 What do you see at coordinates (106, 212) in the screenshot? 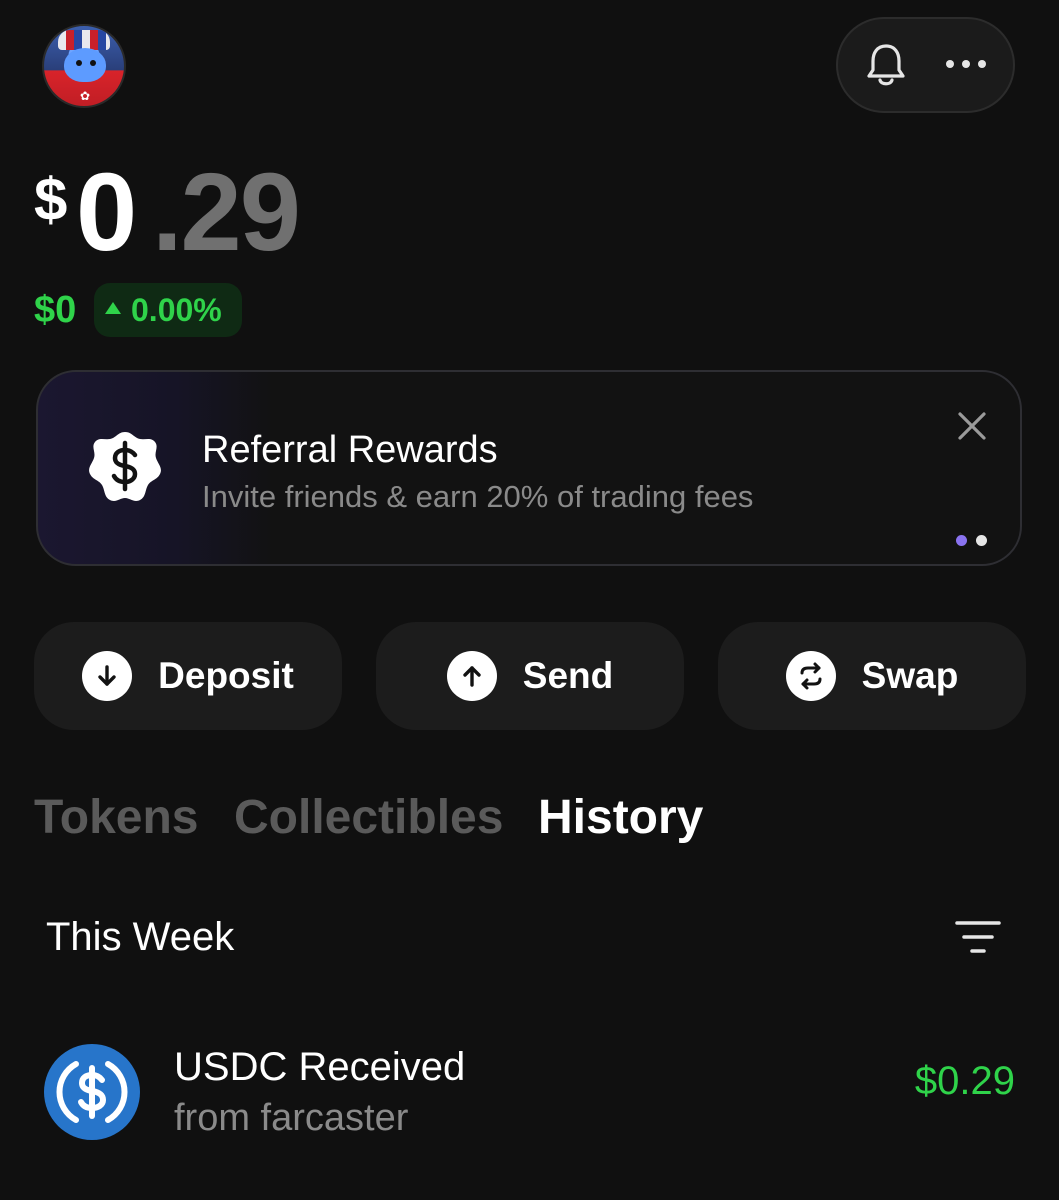
I see `balance-integer: 0` at bounding box center [106, 212].